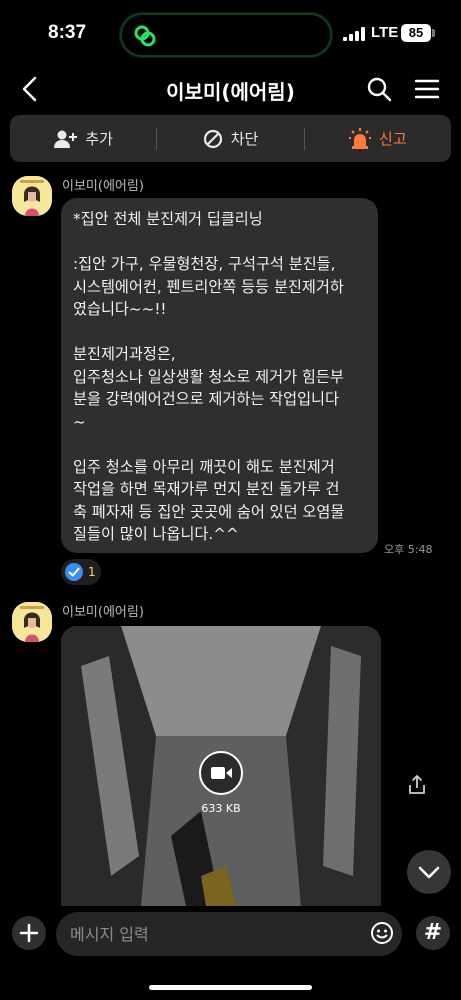 This screenshot has width=461, height=1000. I want to click on chat-header: 이보미(에어림), so click(230, 89).